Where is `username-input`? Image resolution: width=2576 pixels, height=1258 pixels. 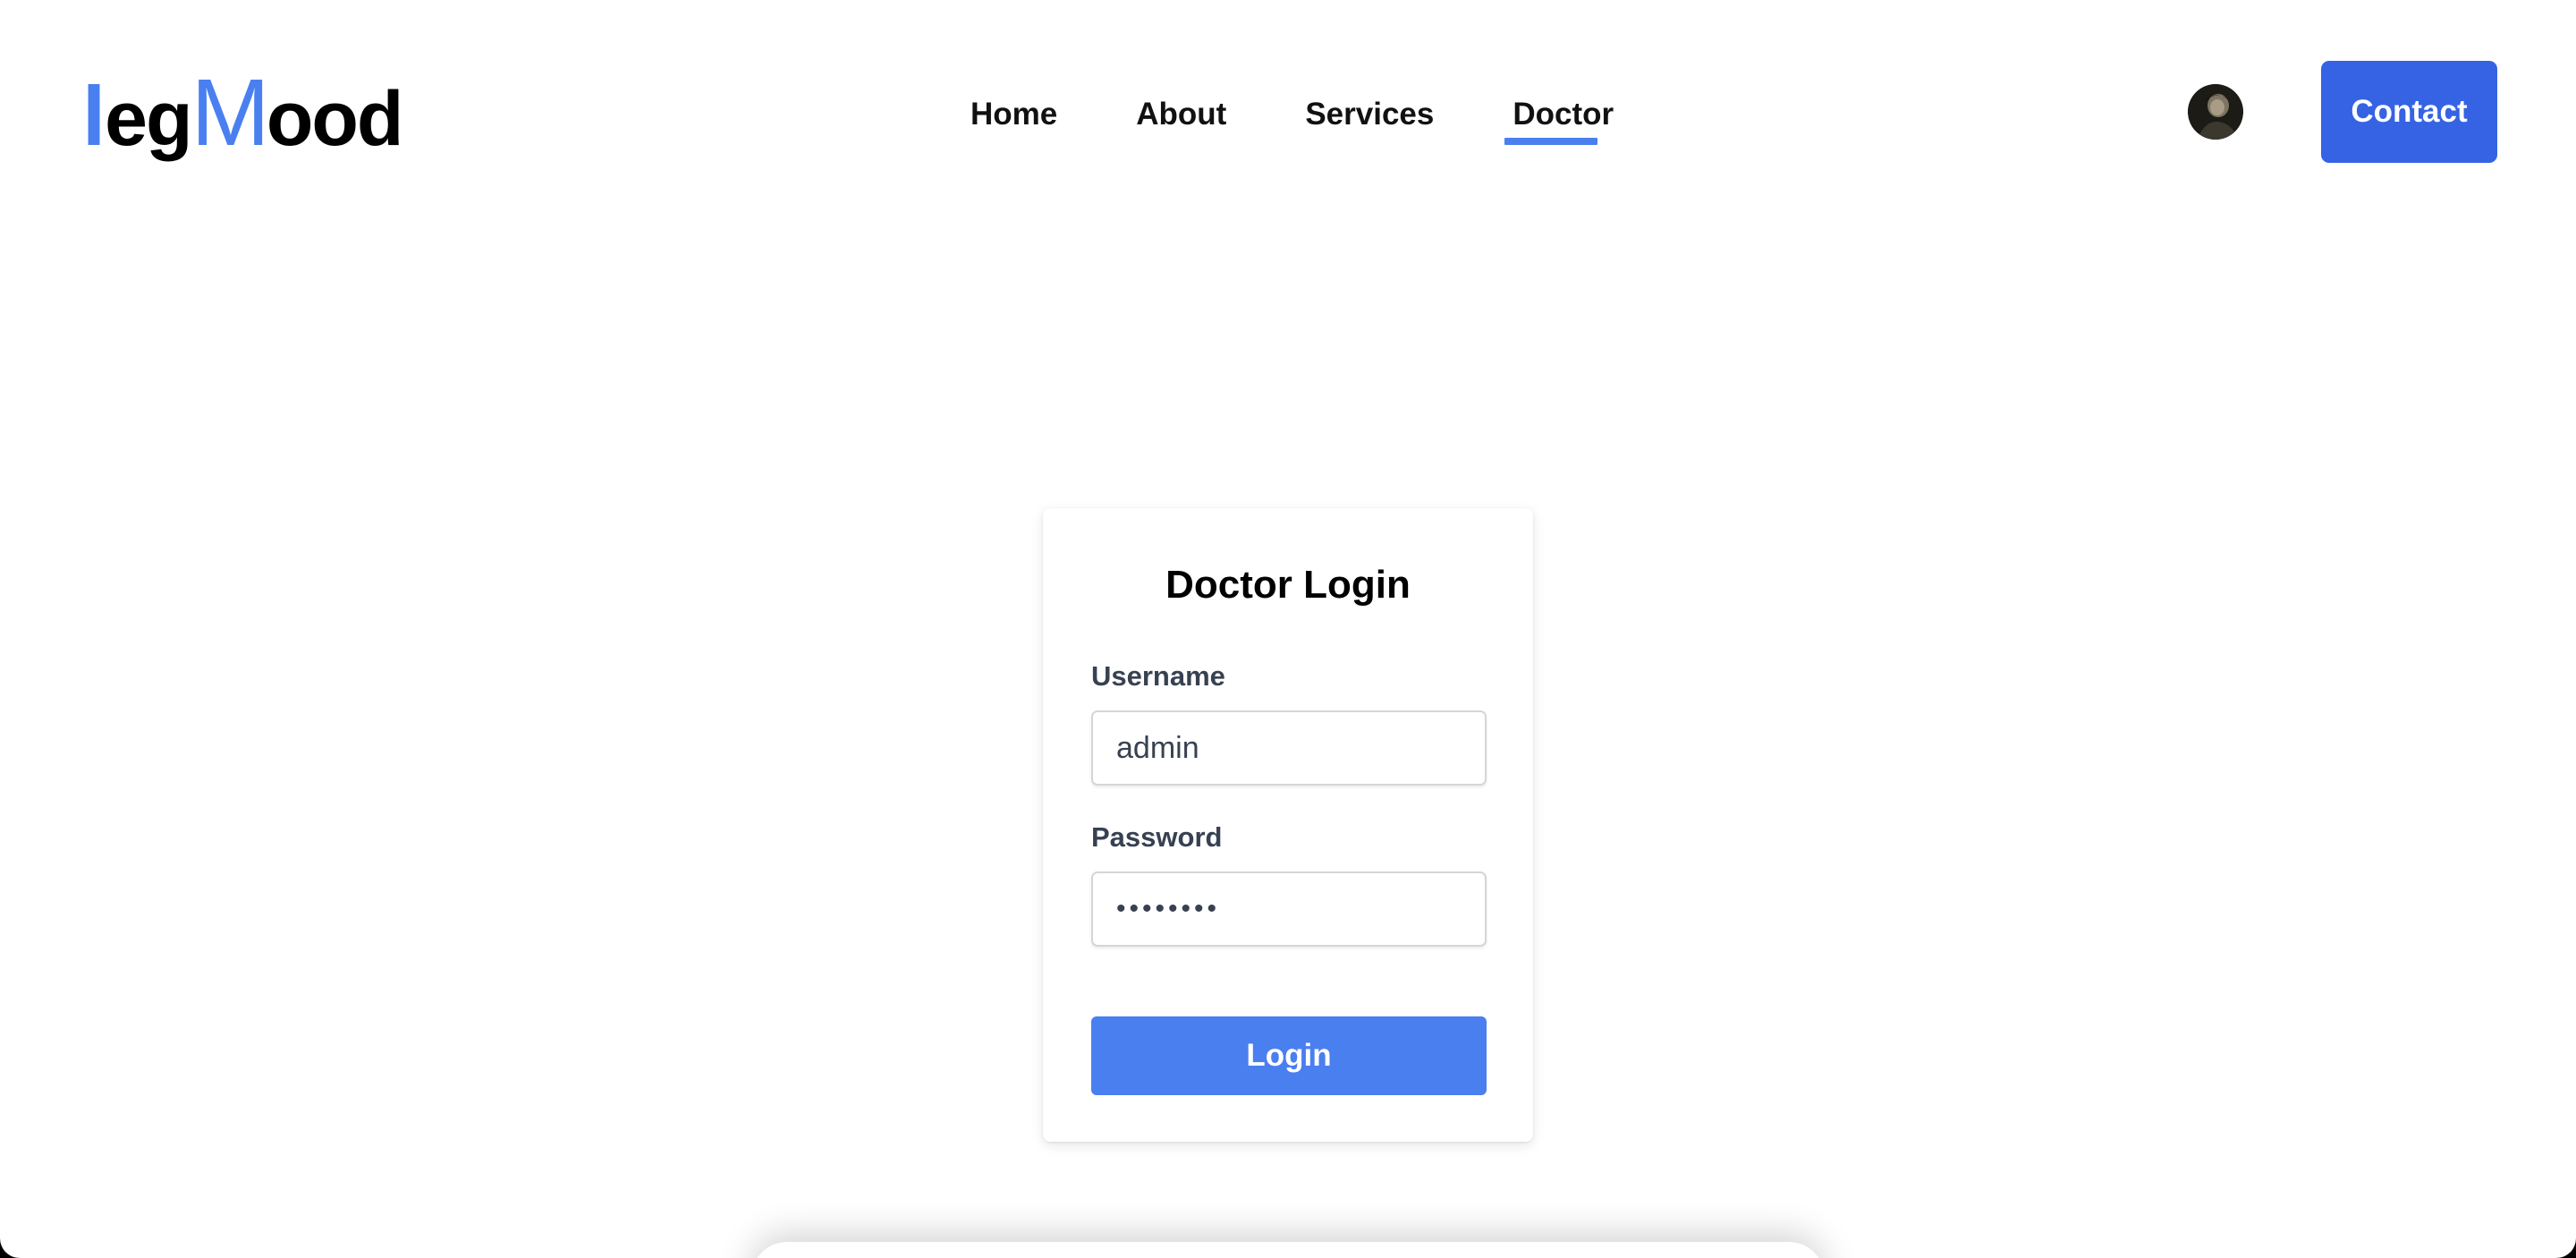
username-input is located at coordinates (1289, 748).